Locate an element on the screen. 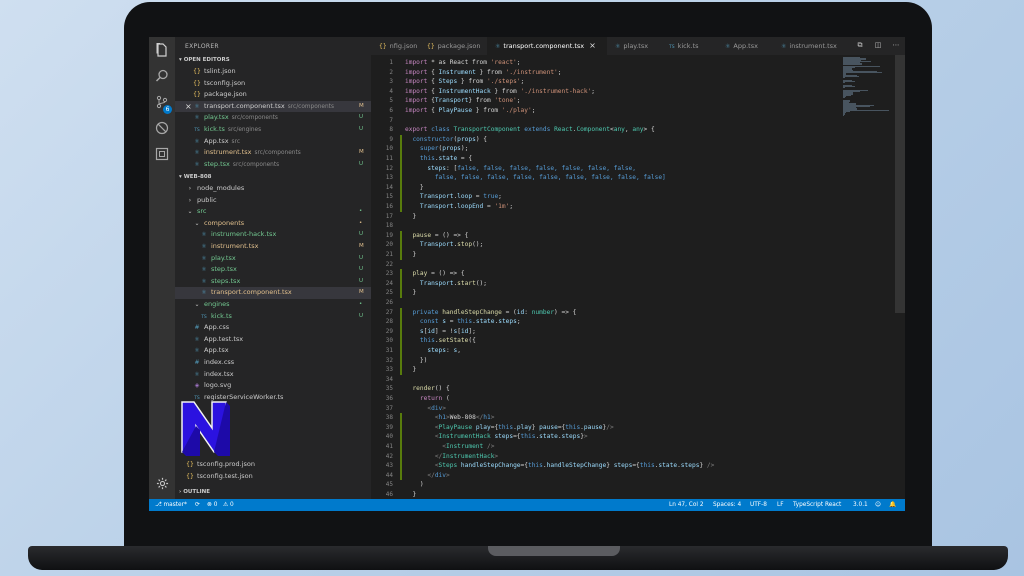 This screenshot has height=576, width=1024. open-editors-header: ▾ OPEN EDITORS is located at coordinates (273, 60).